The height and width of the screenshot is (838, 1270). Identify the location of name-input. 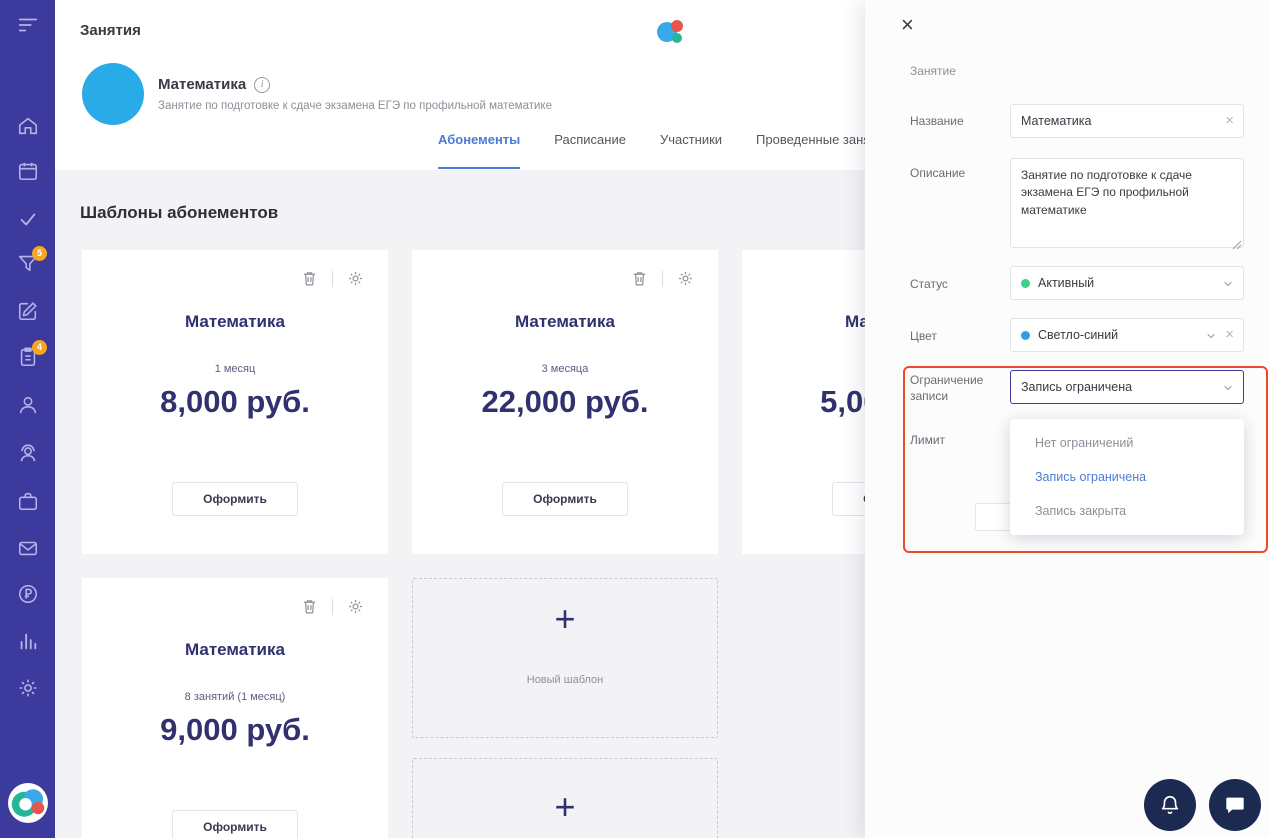
(1127, 121).